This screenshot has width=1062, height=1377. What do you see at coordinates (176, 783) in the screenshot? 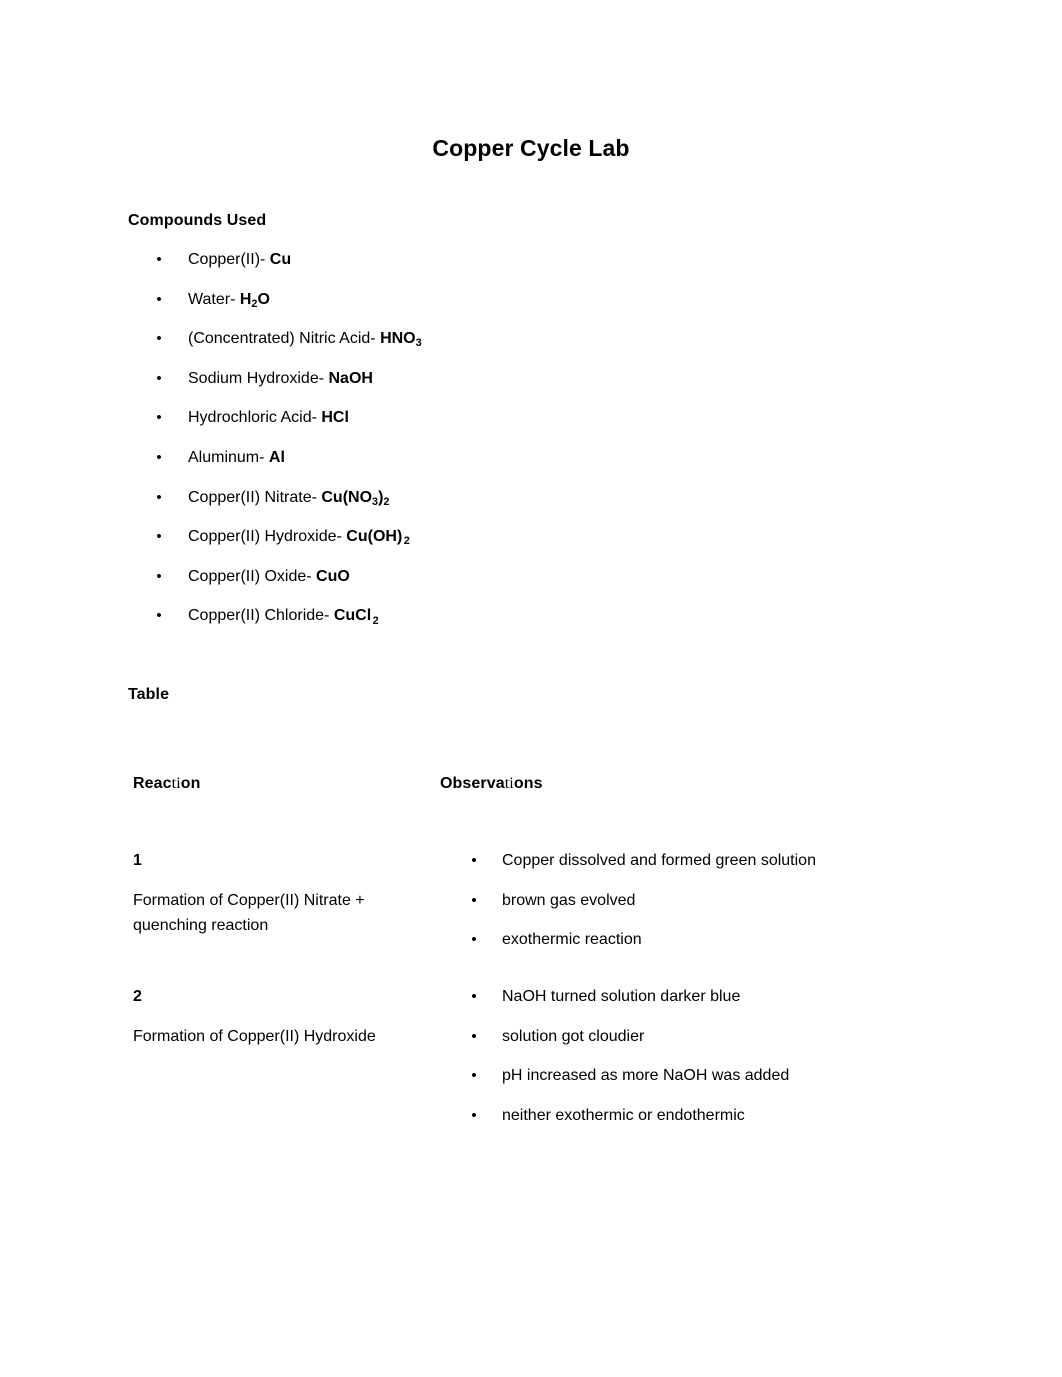
I see `column-header-reaction-text-ti: ti` at bounding box center [176, 783].